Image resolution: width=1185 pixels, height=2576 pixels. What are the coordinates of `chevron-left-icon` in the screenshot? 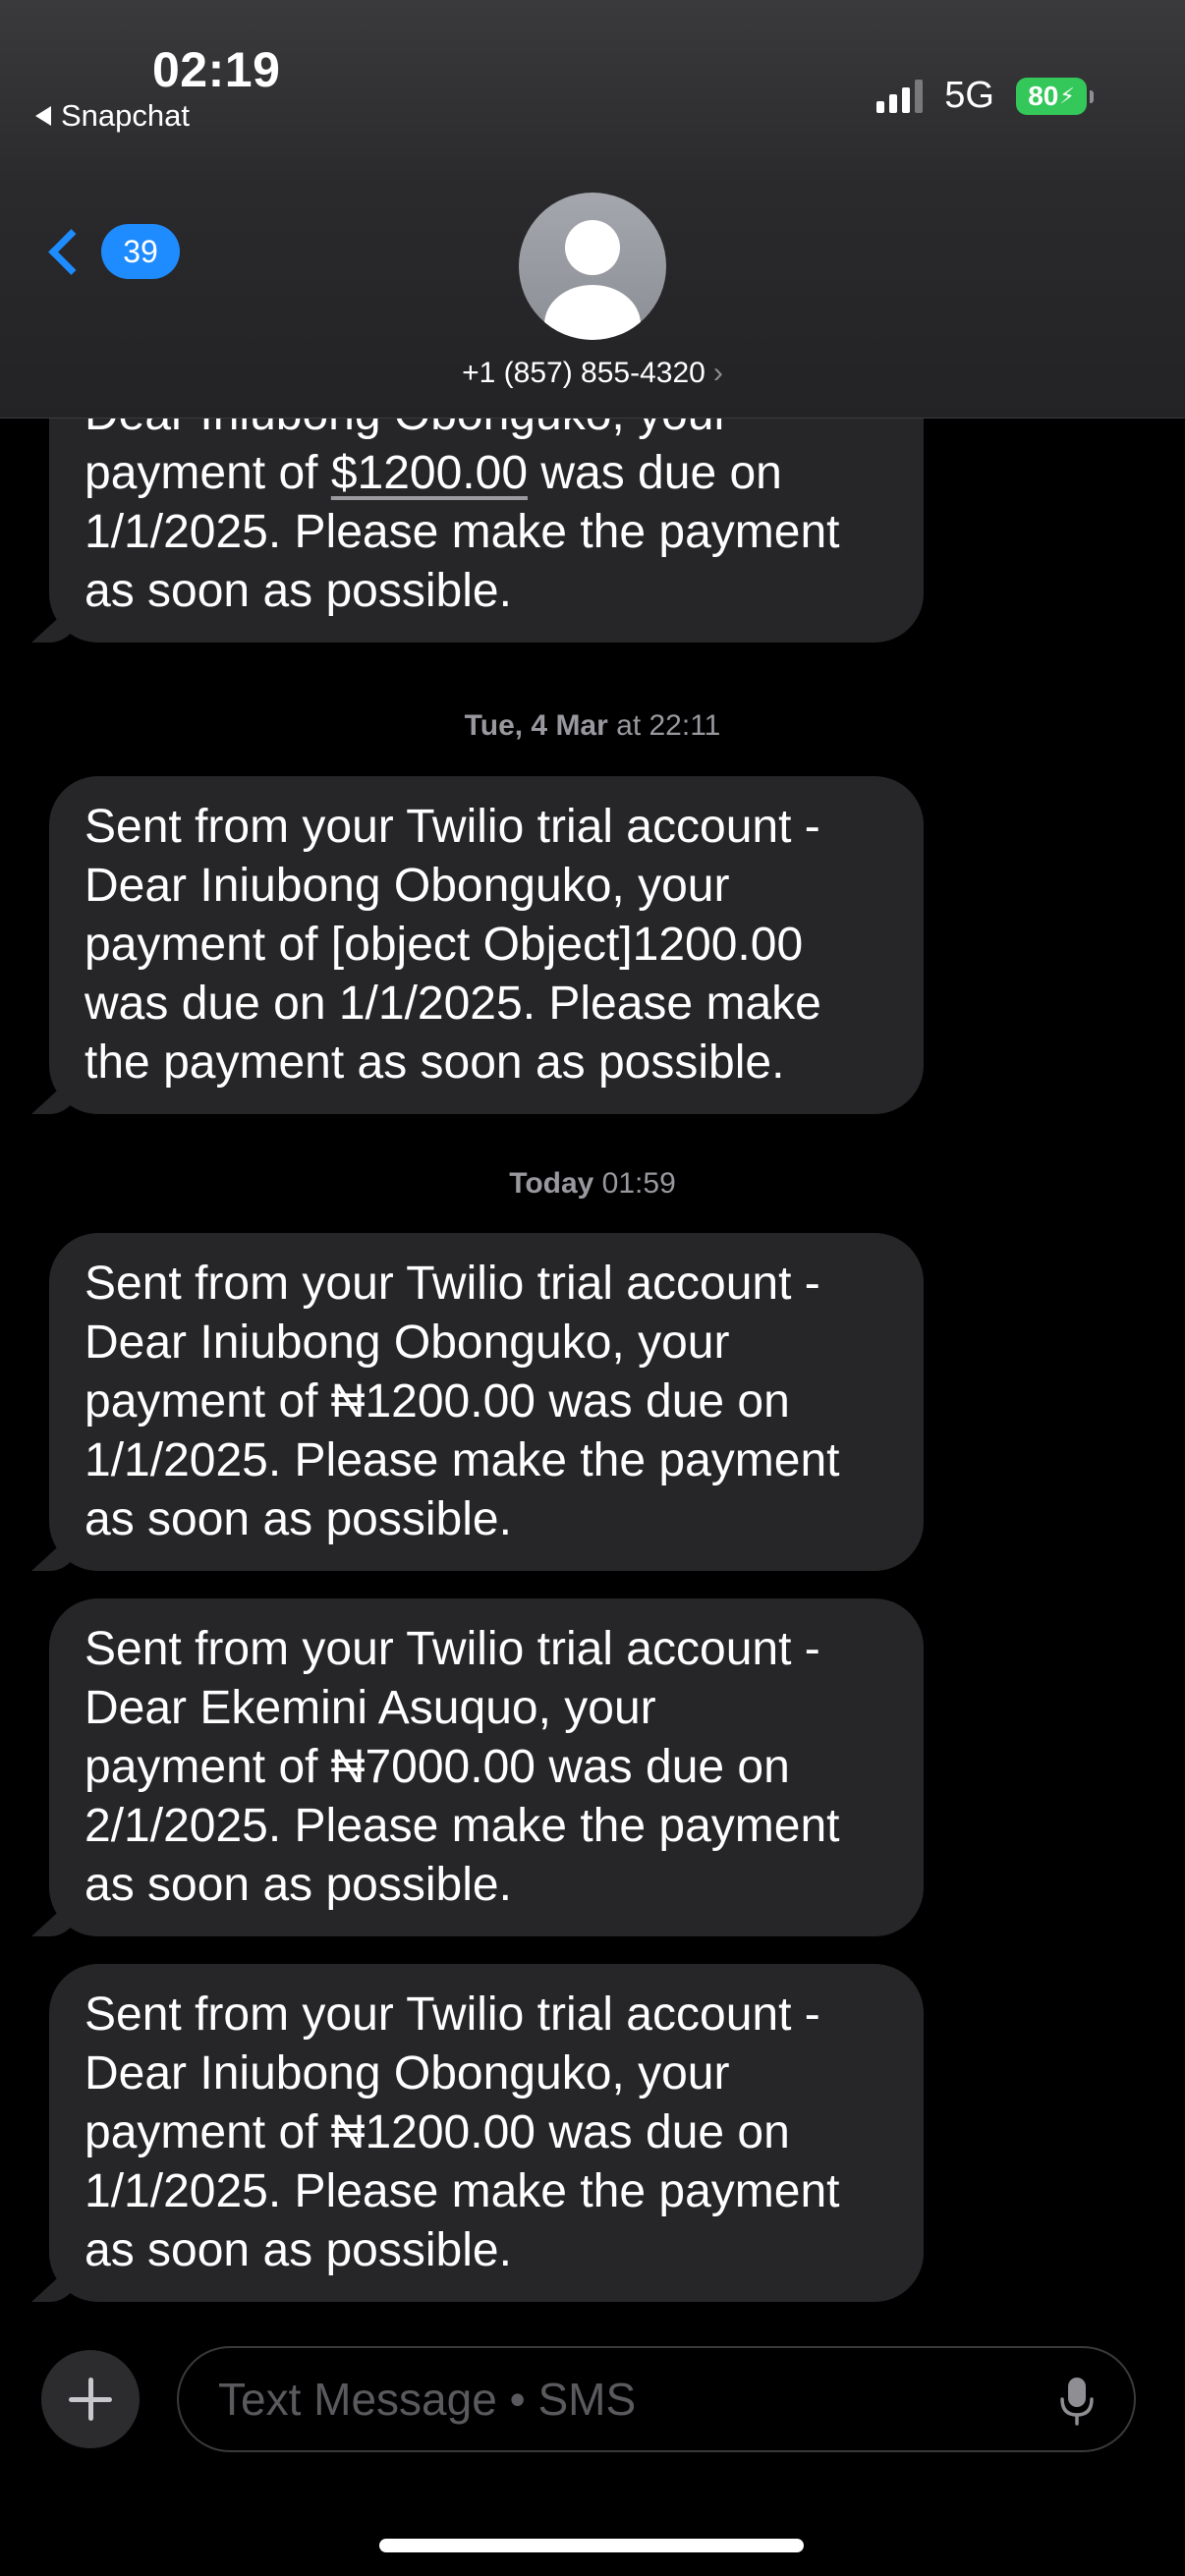 It's located at (71, 251).